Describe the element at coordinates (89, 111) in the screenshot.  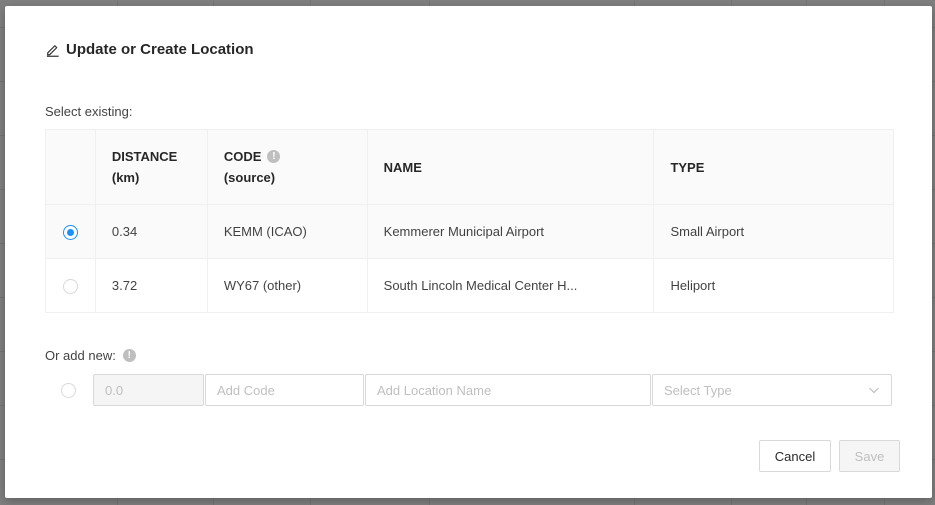
I see `select-existing-label: Select existing:` at that location.